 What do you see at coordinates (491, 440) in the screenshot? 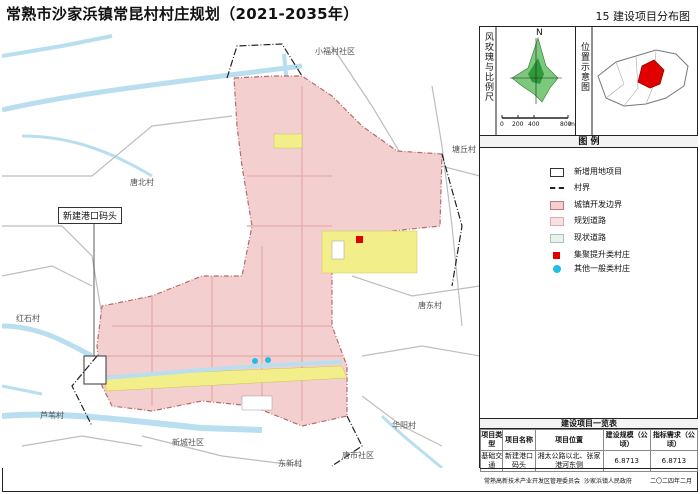
I see `table-header: 项目类型` at bounding box center [491, 440].